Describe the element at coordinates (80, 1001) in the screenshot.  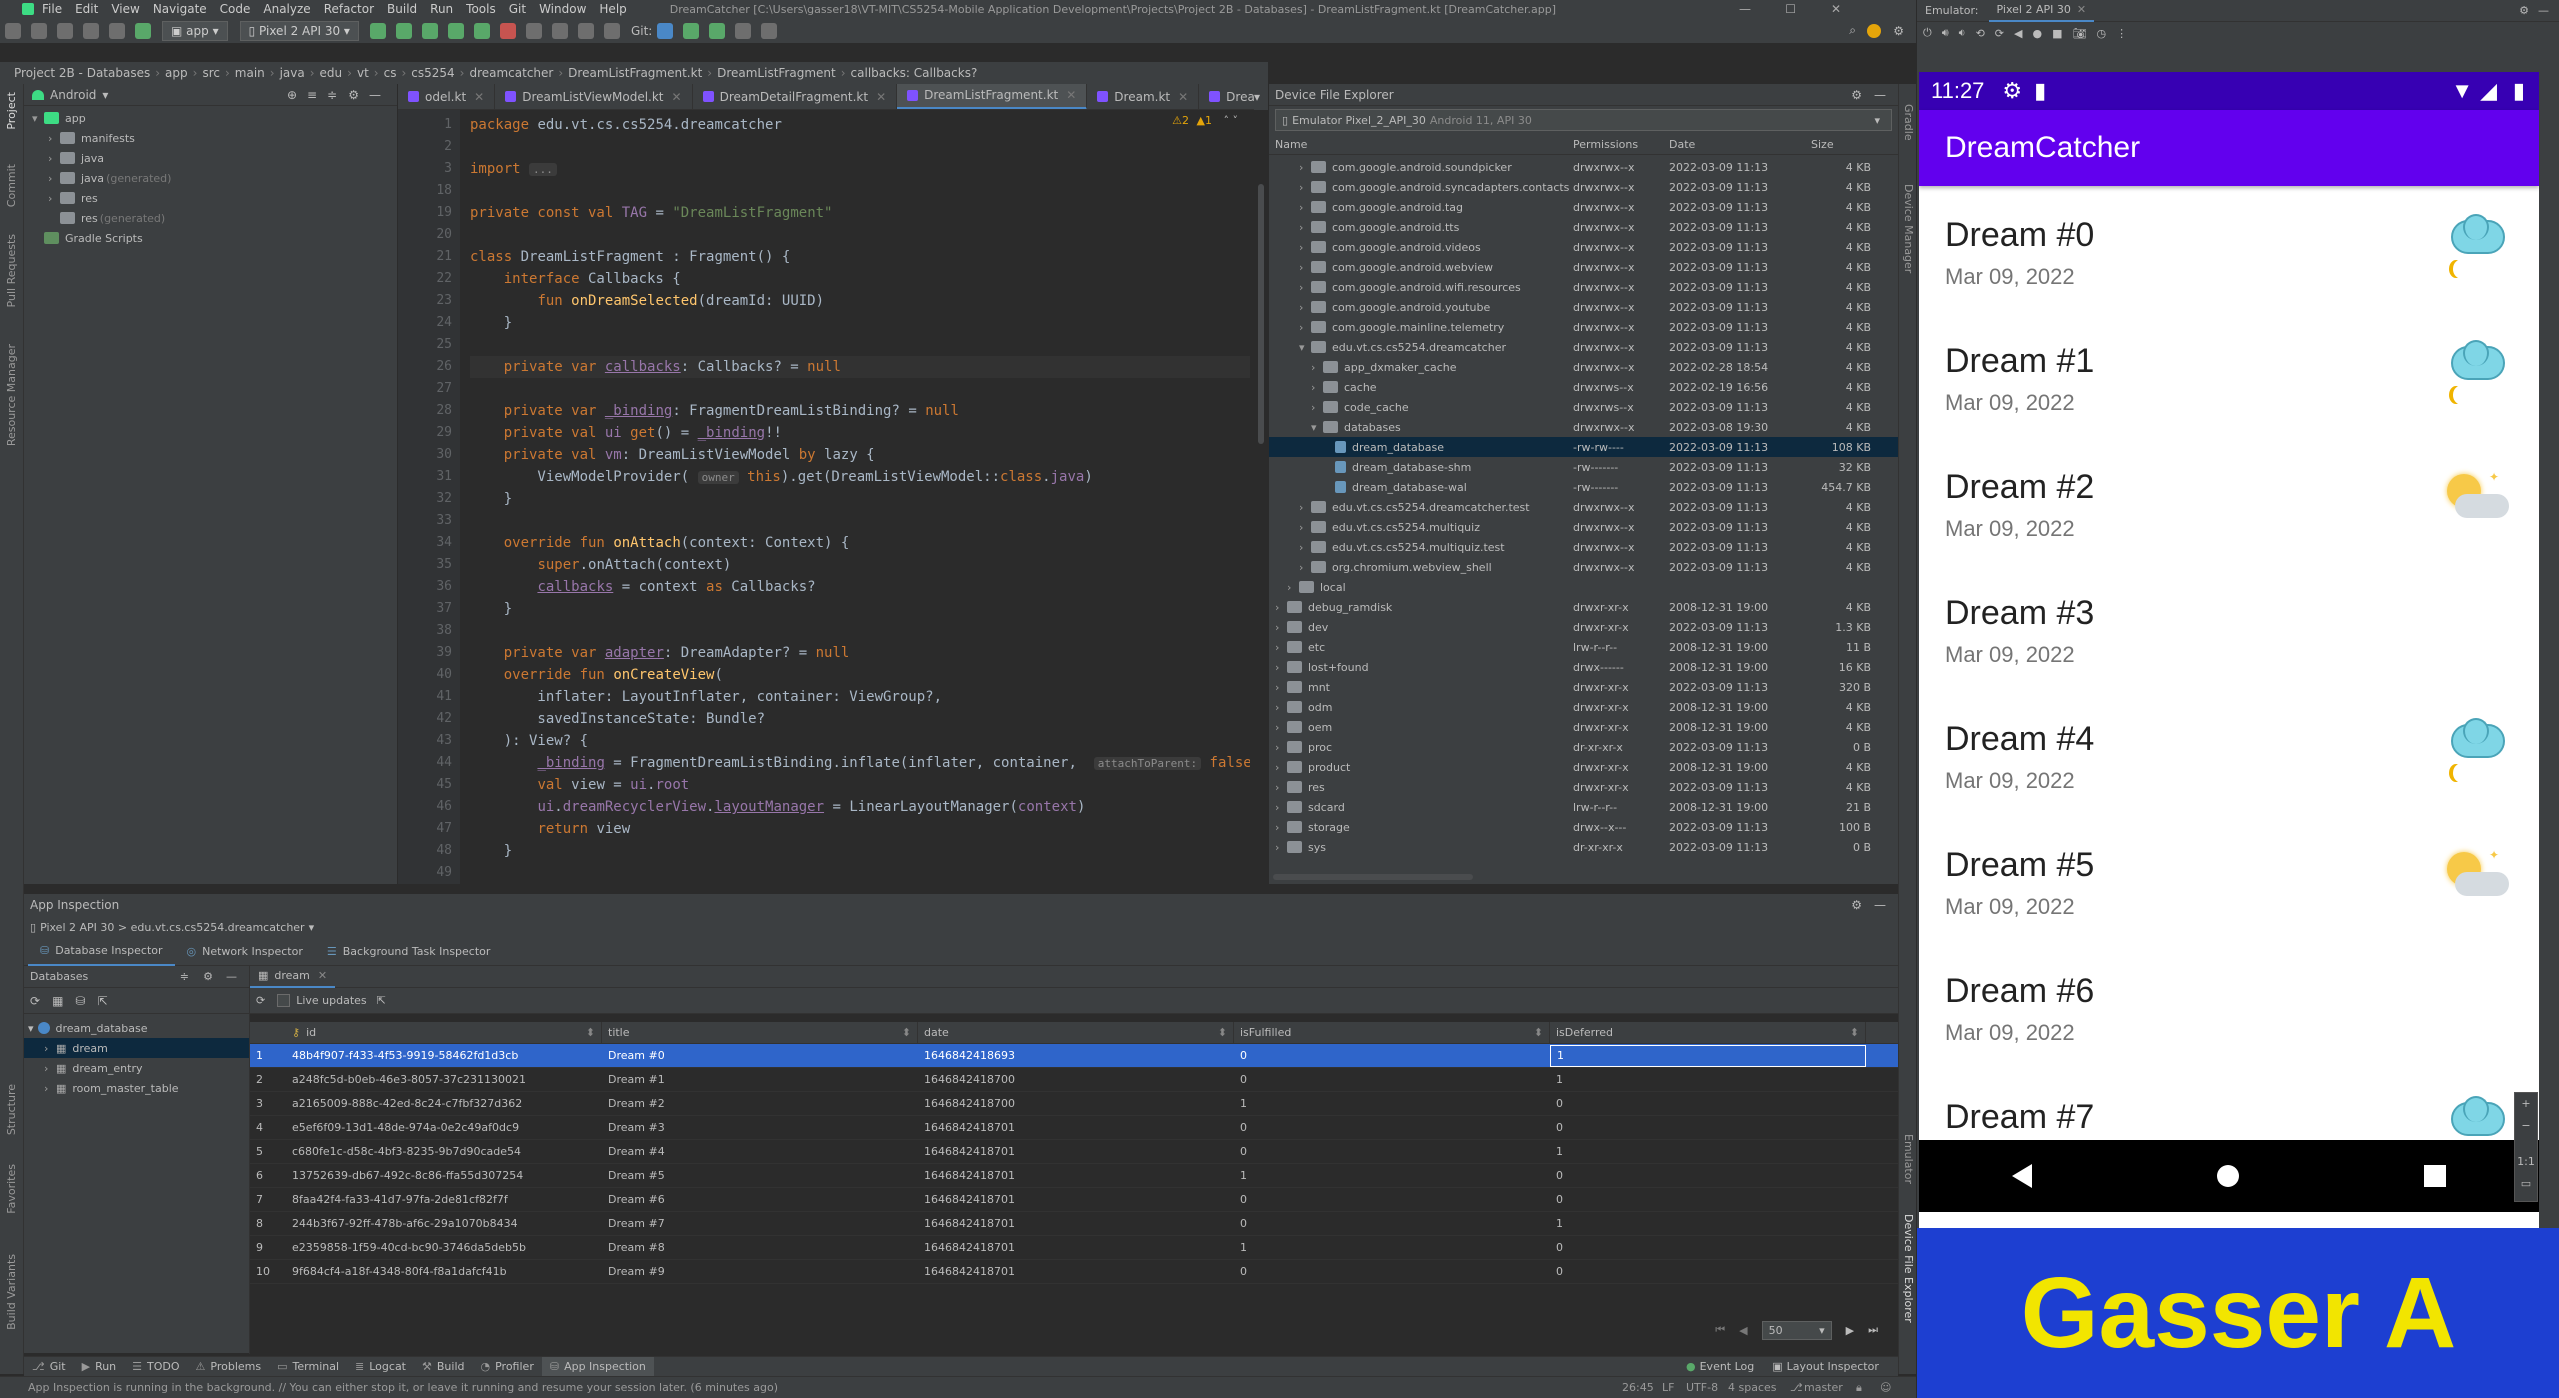
I see `offline-icon: ⛁` at that location.